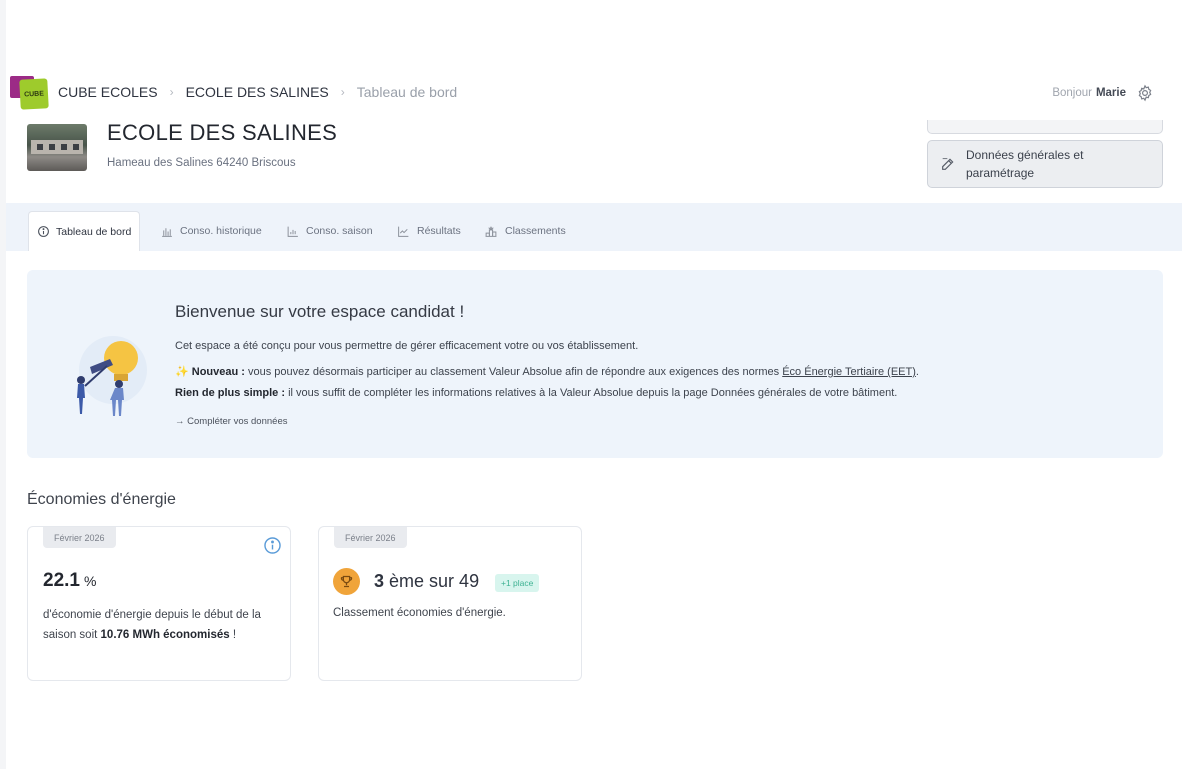  I want to click on rank-text: ème sur 49, so click(434, 581).